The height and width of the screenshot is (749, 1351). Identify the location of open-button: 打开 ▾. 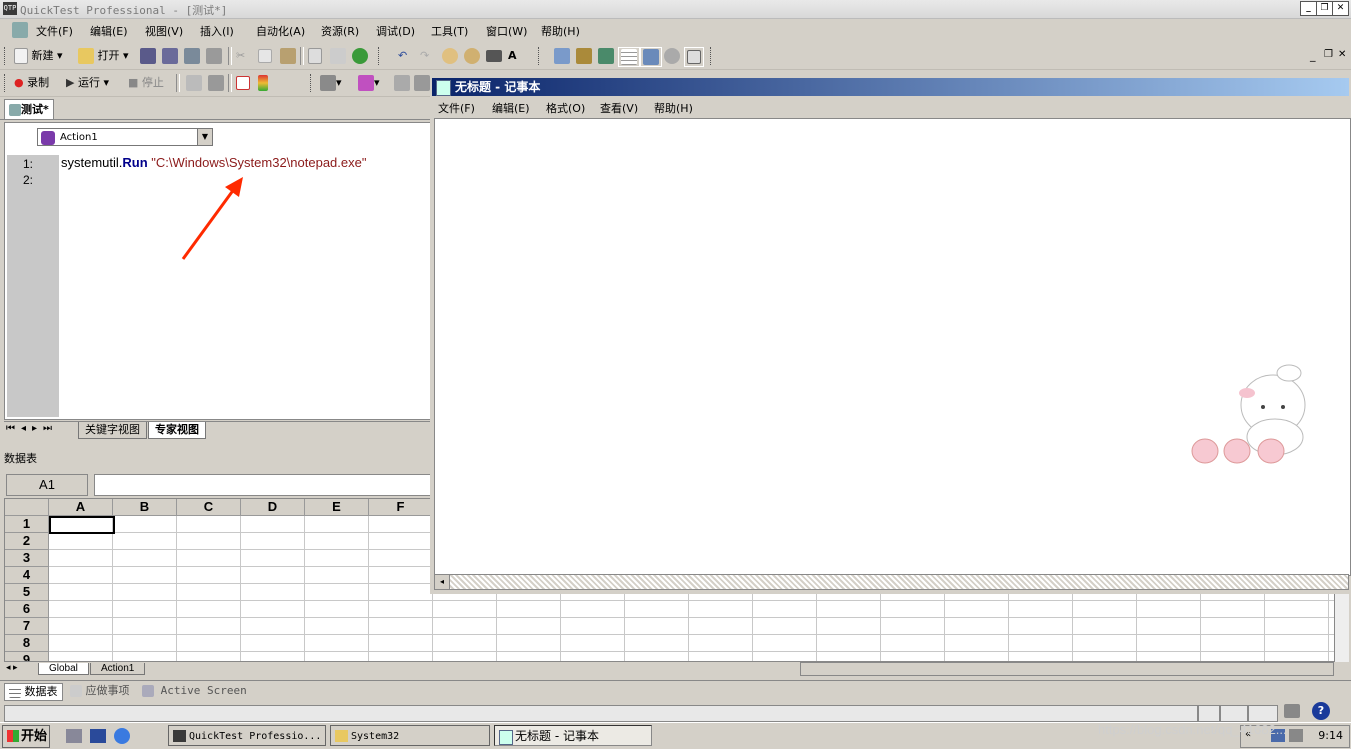
(103, 56).